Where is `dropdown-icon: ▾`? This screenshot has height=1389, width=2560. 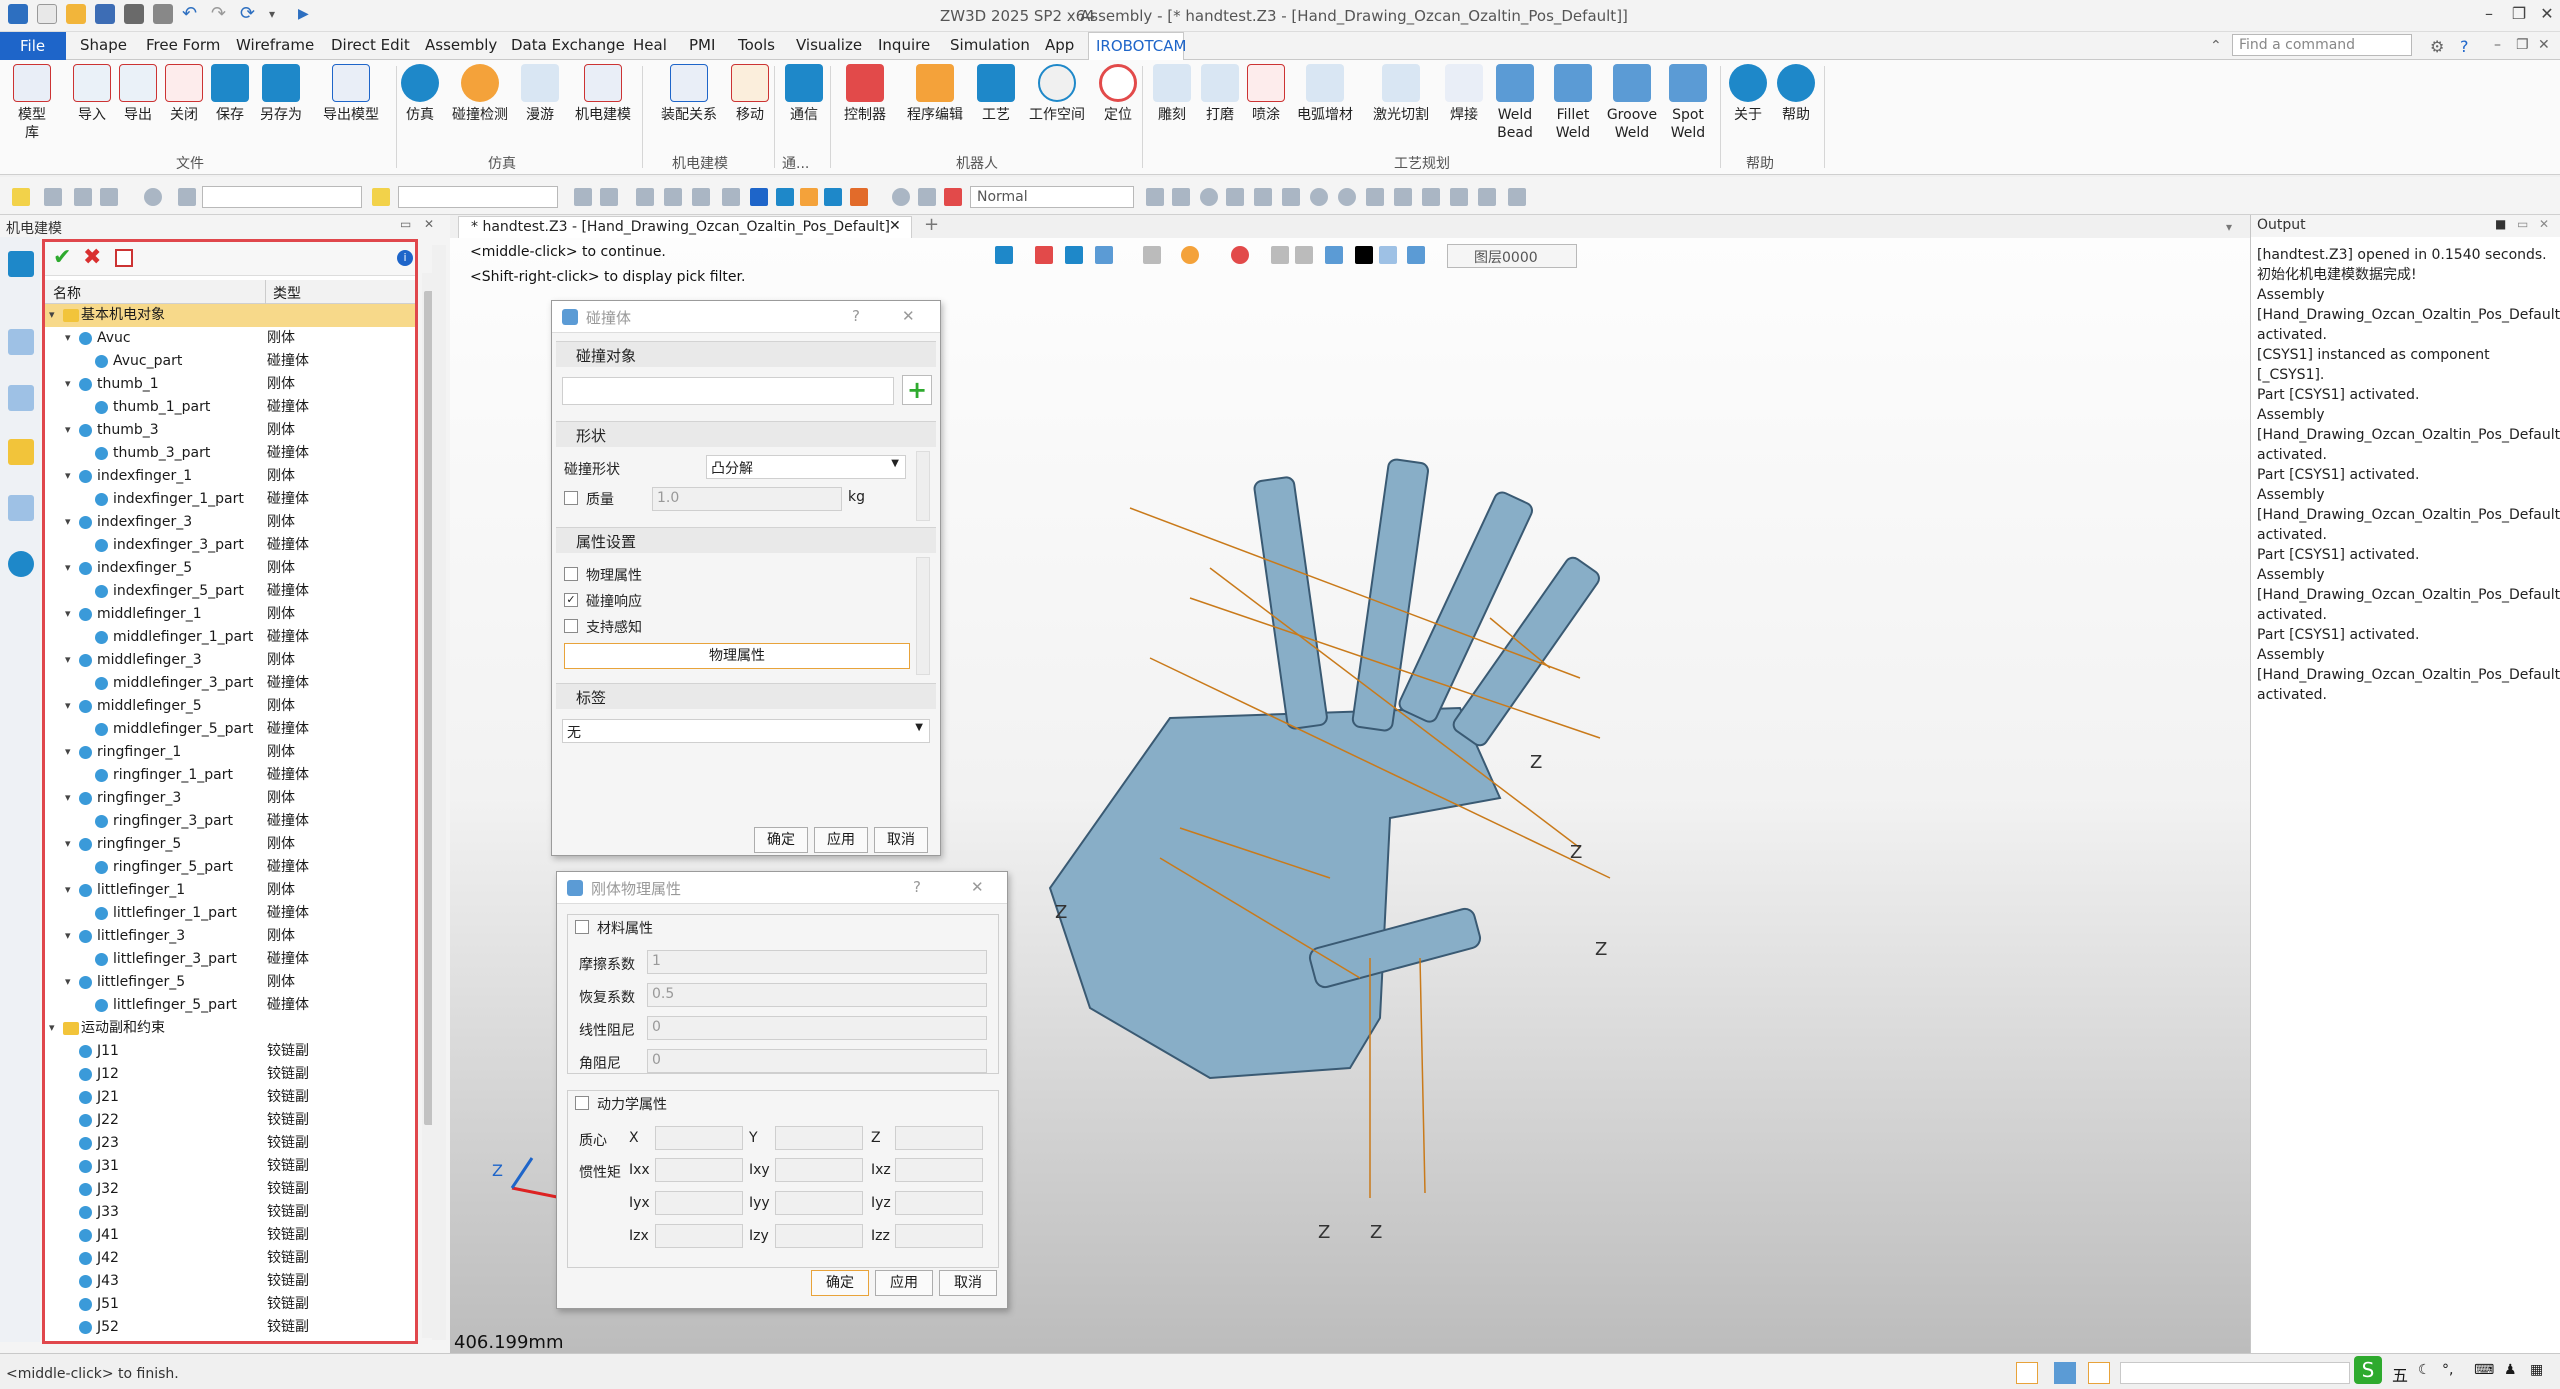 dropdown-icon: ▾ is located at coordinates (279, 14).